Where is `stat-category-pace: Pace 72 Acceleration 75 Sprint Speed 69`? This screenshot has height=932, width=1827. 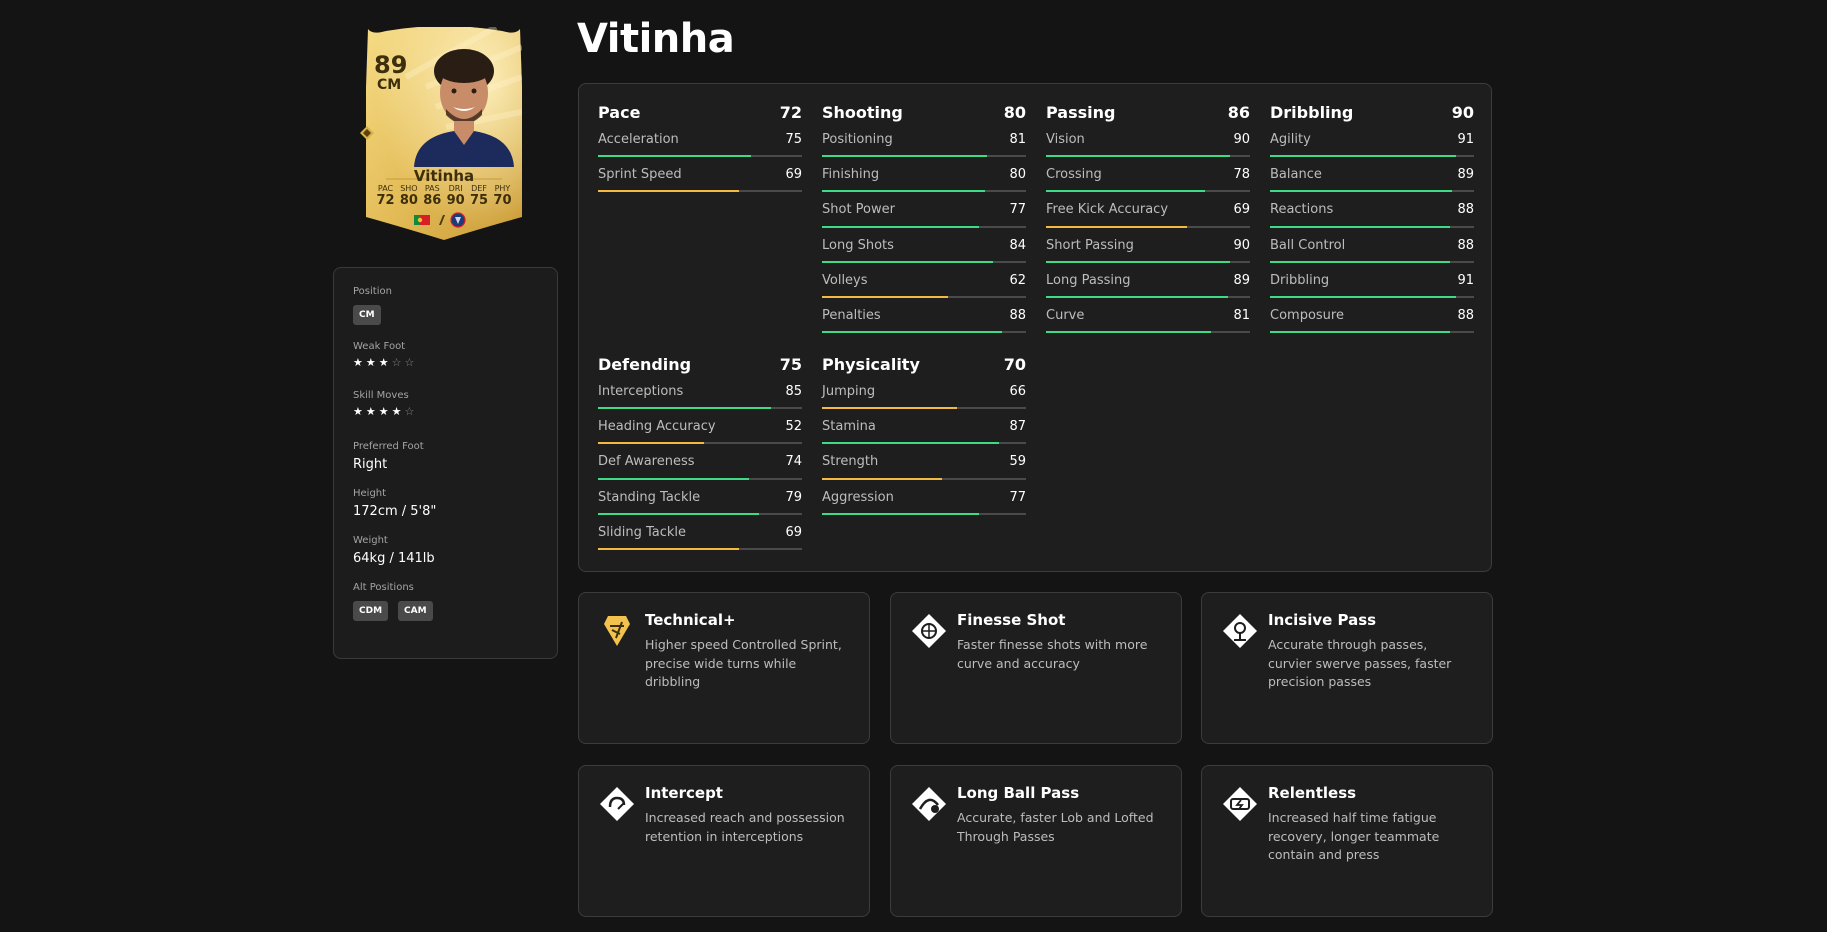 stat-category-pace: Pace 72 Acceleration 75 Sprint Speed 69 is located at coordinates (700, 147).